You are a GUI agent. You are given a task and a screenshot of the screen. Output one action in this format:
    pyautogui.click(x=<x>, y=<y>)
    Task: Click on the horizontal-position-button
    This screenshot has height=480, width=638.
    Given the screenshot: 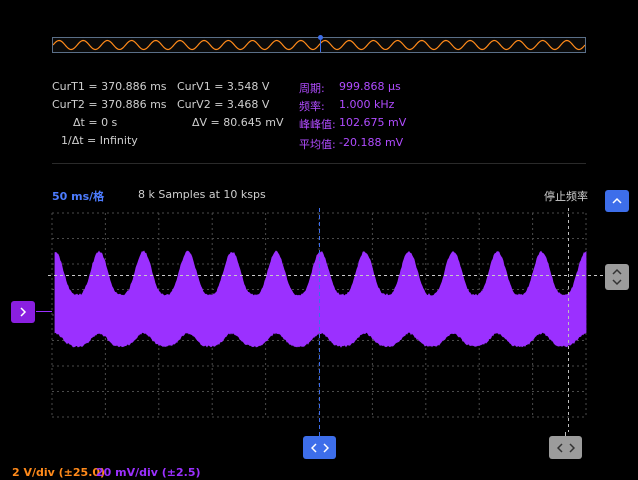 What is the action you would take?
    pyautogui.click(x=319, y=447)
    